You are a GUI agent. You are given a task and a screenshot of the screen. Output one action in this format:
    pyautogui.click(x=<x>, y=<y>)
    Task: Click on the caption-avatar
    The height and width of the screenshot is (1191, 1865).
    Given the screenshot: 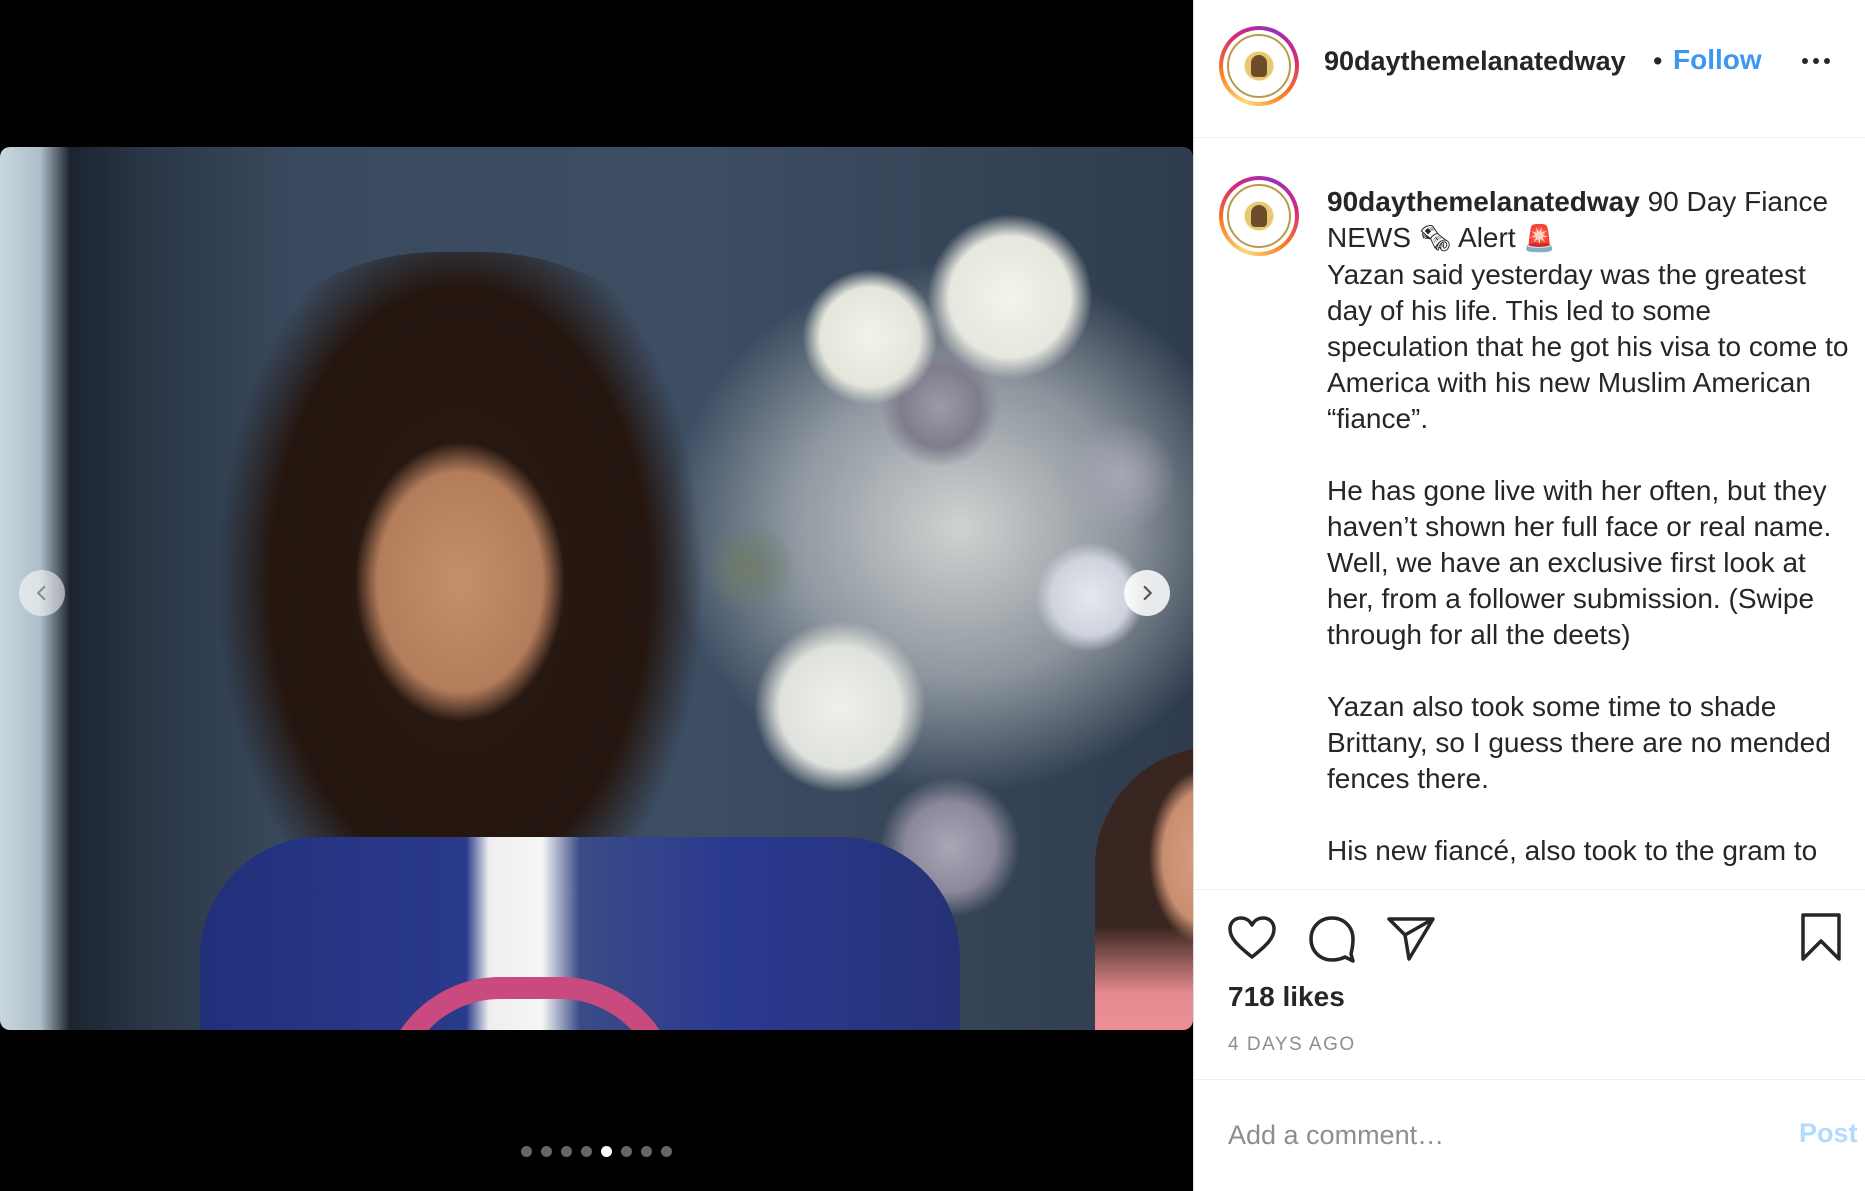 What is the action you would take?
    pyautogui.click(x=1259, y=216)
    